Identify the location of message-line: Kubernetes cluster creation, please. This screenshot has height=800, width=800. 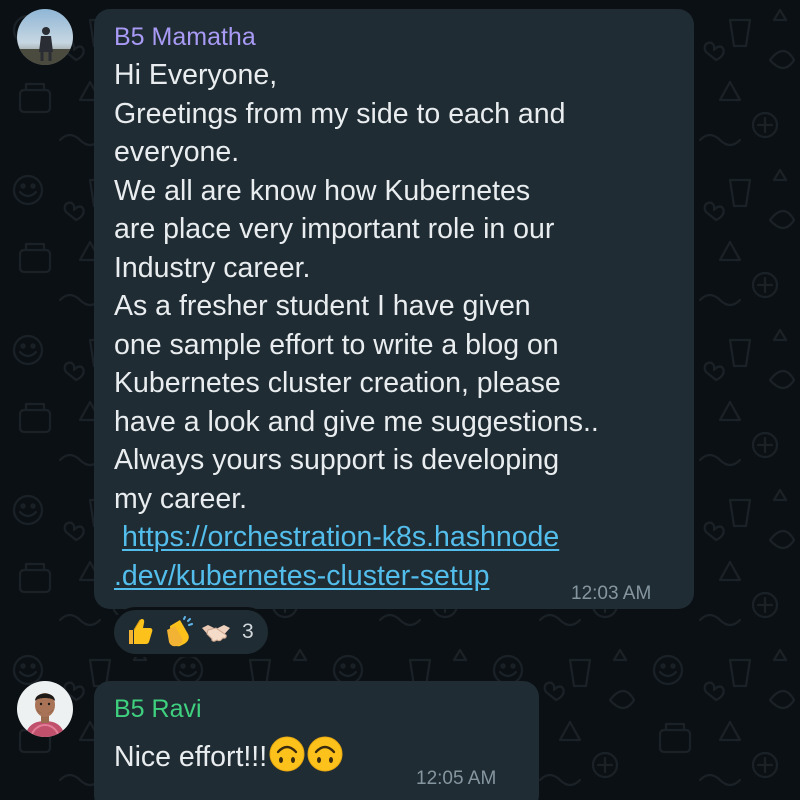
(337, 383).